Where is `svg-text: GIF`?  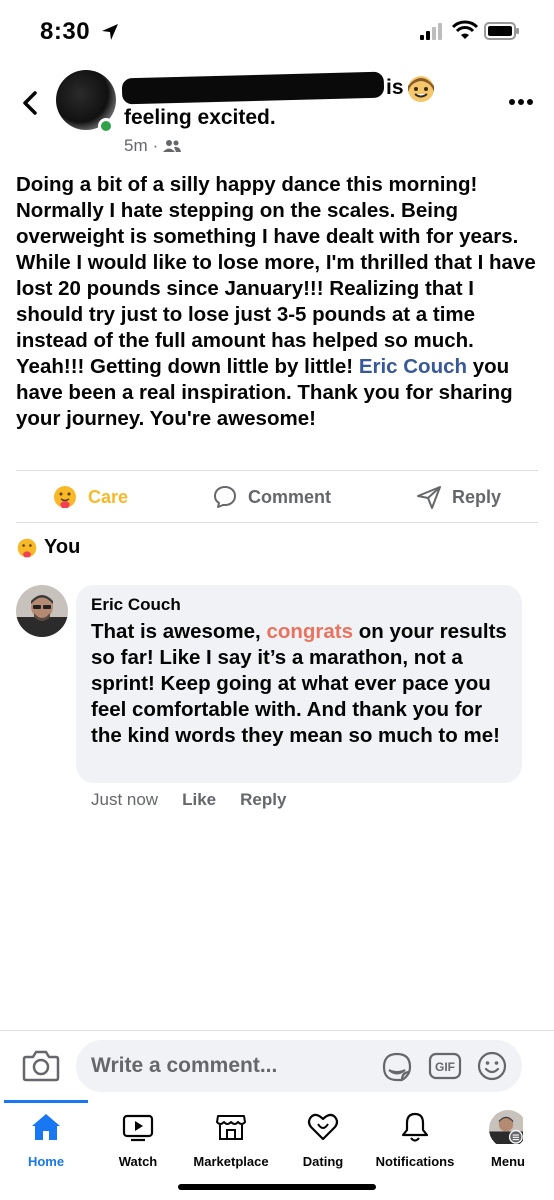 svg-text: GIF is located at coordinates (445, 1067).